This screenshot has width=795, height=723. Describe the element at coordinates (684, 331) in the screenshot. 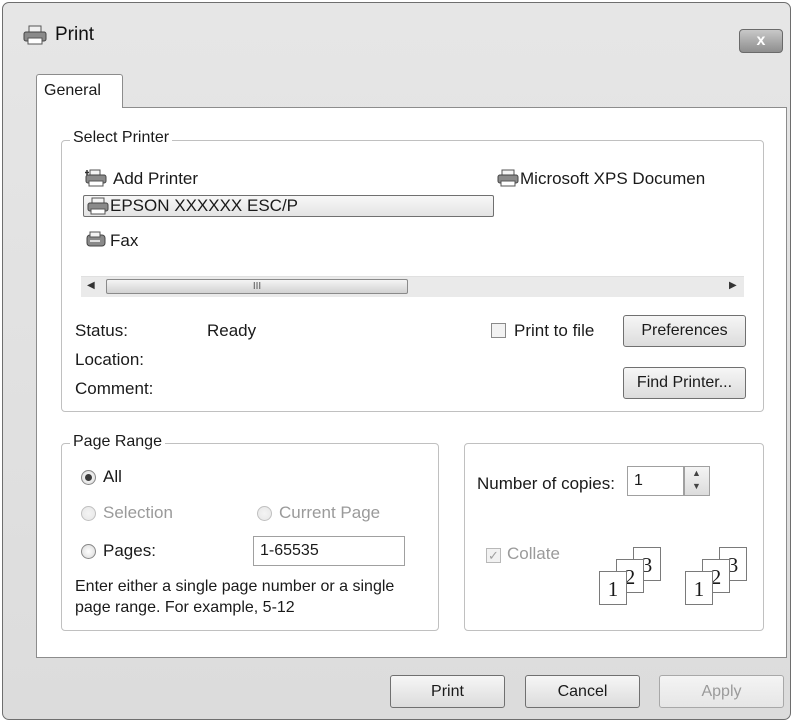

I see `preferences-button: Preferences` at that location.